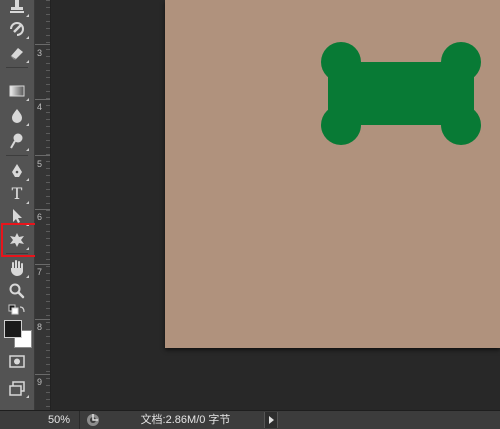  I want to click on ruler-label: 6, so click(40, 217).